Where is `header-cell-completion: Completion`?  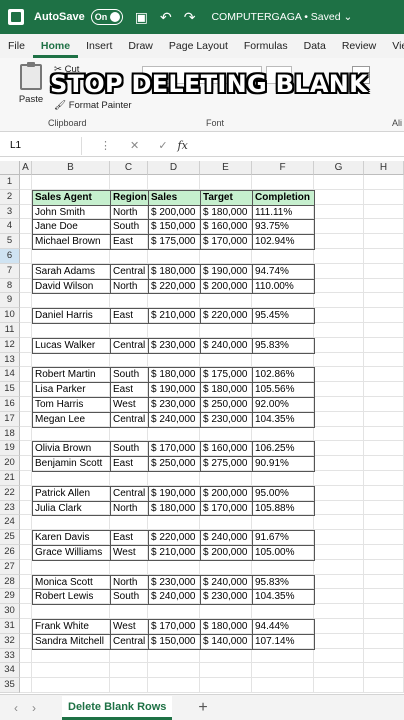 header-cell-completion: Completion is located at coordinates (283, 197).